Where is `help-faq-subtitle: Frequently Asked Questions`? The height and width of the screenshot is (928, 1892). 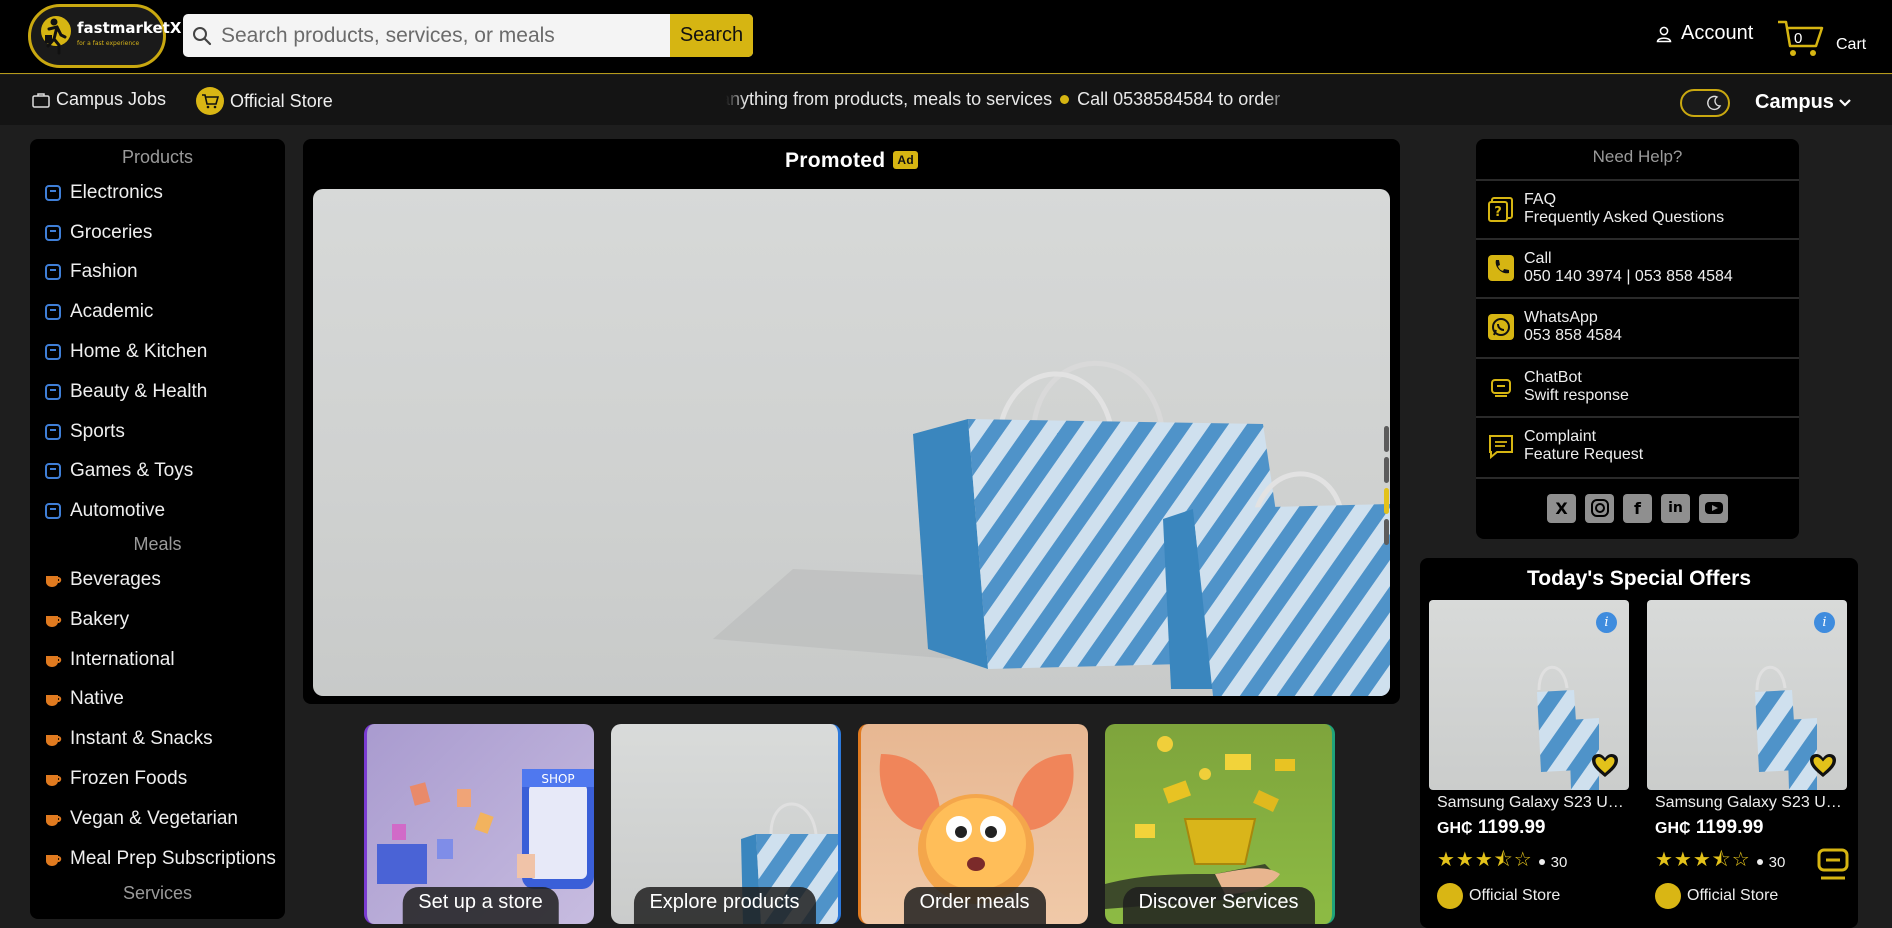 help-faq-subtitle: Frequently Asked Questions is located at coordinates (1624, 217).